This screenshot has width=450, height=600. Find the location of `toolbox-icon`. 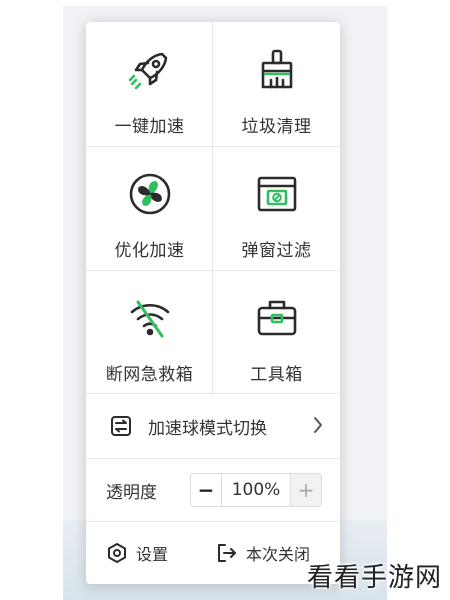

toolbox-icon is located at coordinates (277, 318).